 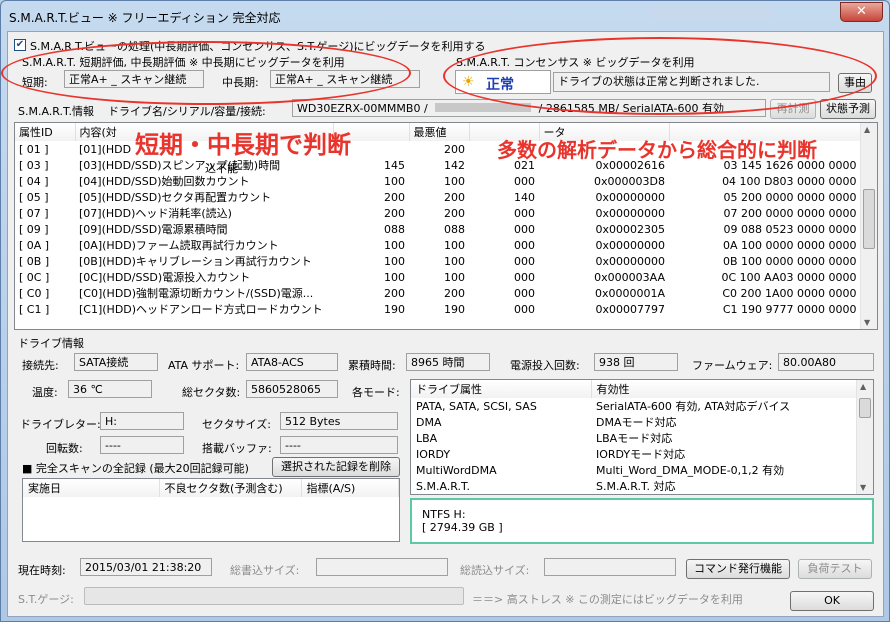 What do you see at coordinates (204, 132) in the screenshot?
I see `col-content: 内容(対` at bounding box center [204, 132].